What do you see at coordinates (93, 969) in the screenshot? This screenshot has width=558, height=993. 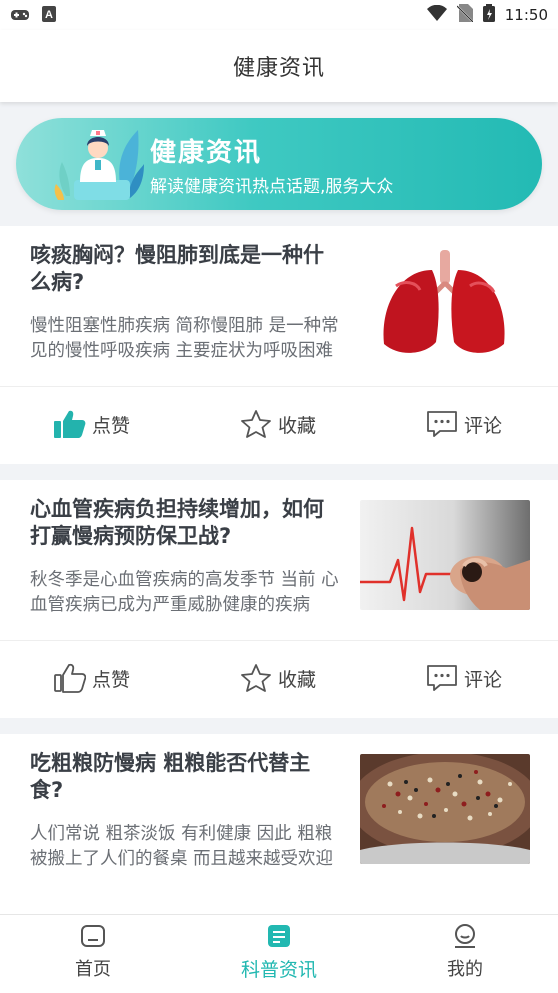 I see `tab-home-label: 首页` at bounding box center [93, 969].